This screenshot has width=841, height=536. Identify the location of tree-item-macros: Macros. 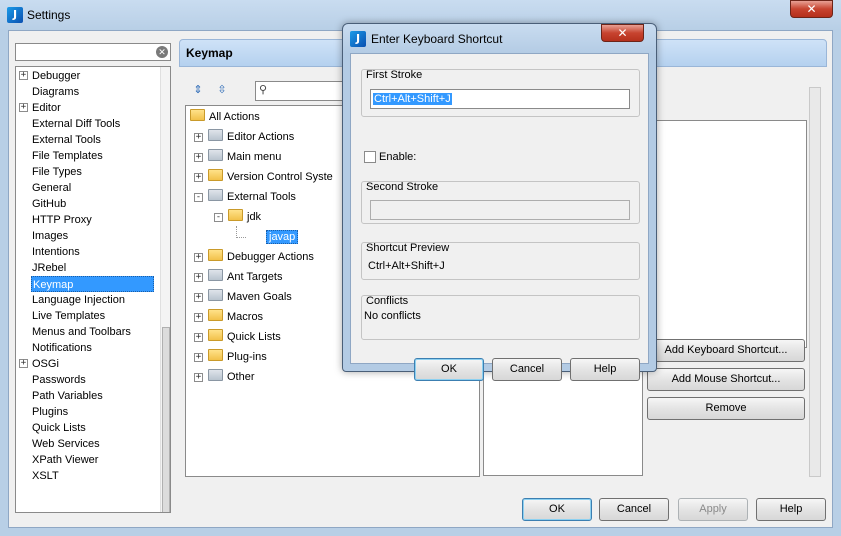
(235, 317).